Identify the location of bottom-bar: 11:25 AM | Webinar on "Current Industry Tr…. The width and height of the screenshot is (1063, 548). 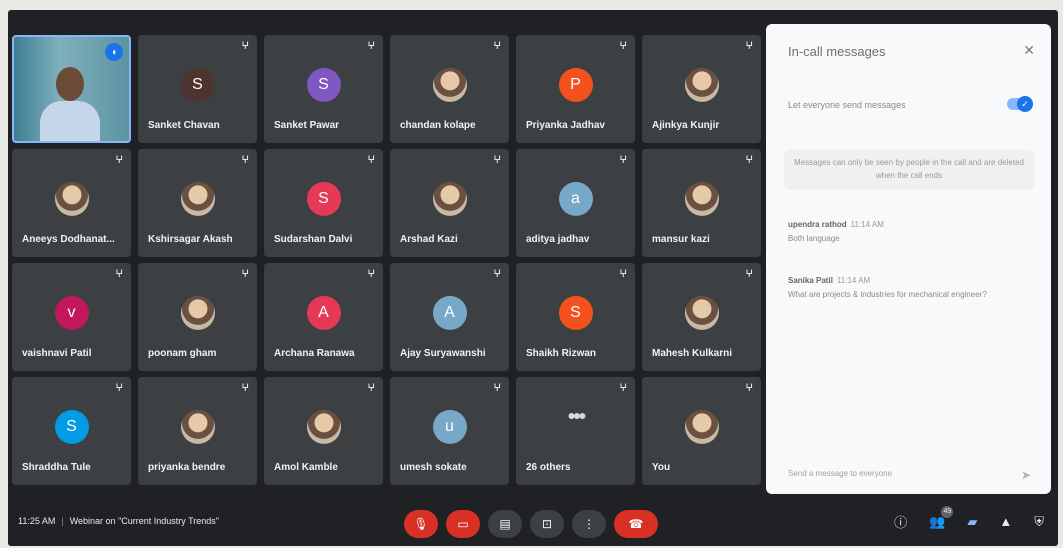
(533, 525).